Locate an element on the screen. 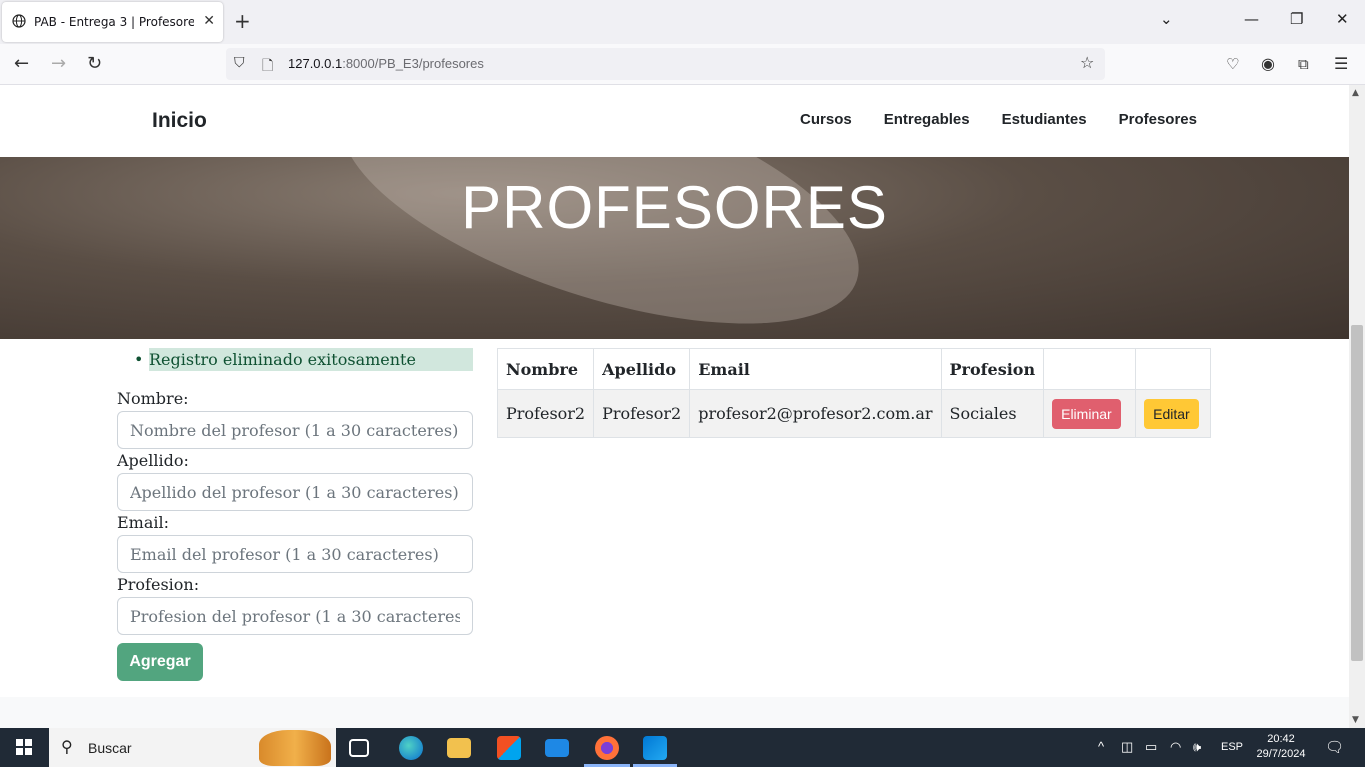 Image resolution: width=1365 pixels, height=767 pixels. column-header-email: Email is located at coordinates (815, 369).